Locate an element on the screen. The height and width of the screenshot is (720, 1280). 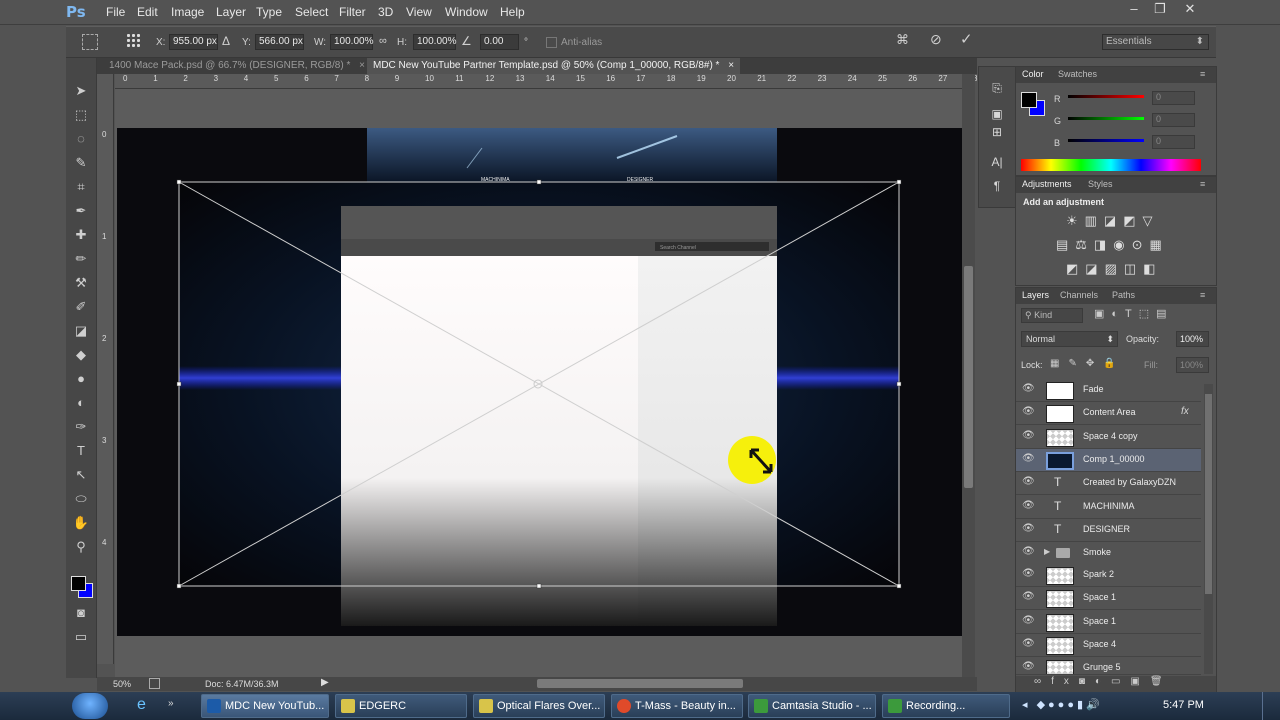
commit-transform-icon: ✓ is located at coordinates (966, 39).